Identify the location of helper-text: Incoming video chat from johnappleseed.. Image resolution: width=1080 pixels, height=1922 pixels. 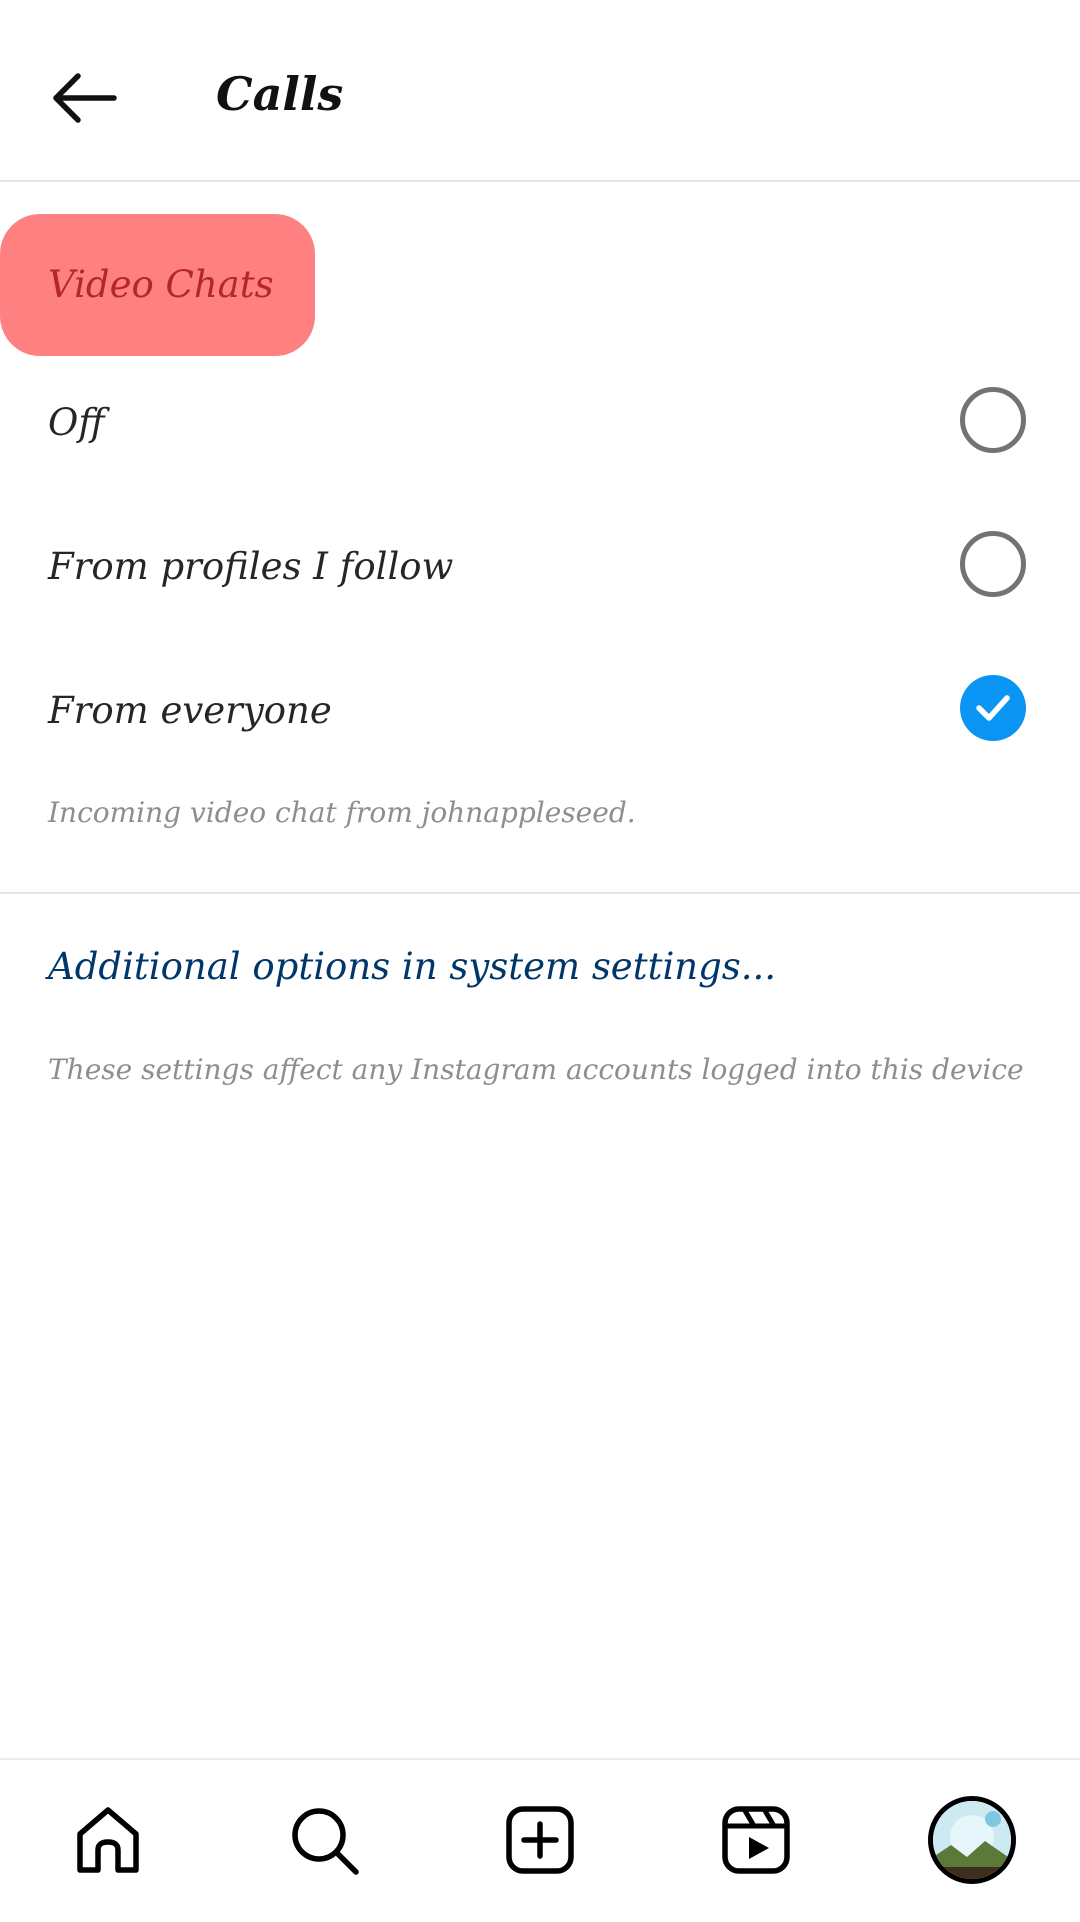
(342, 812).